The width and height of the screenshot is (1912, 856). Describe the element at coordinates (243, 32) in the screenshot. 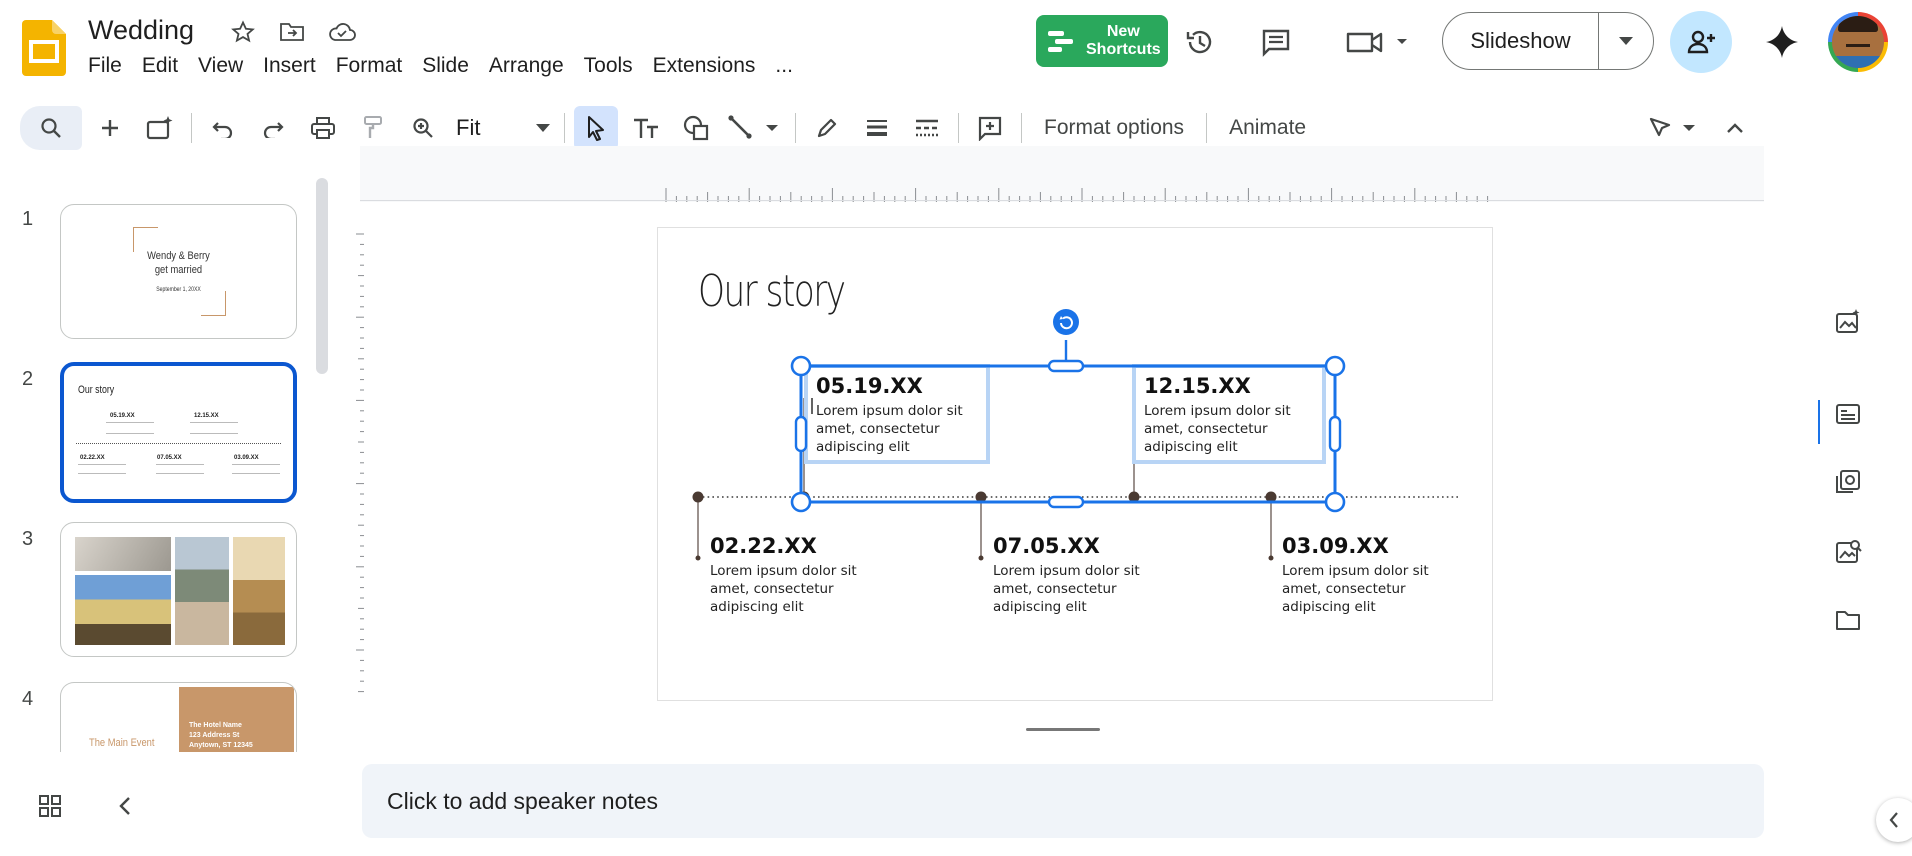

I see `star-icon` at that location.